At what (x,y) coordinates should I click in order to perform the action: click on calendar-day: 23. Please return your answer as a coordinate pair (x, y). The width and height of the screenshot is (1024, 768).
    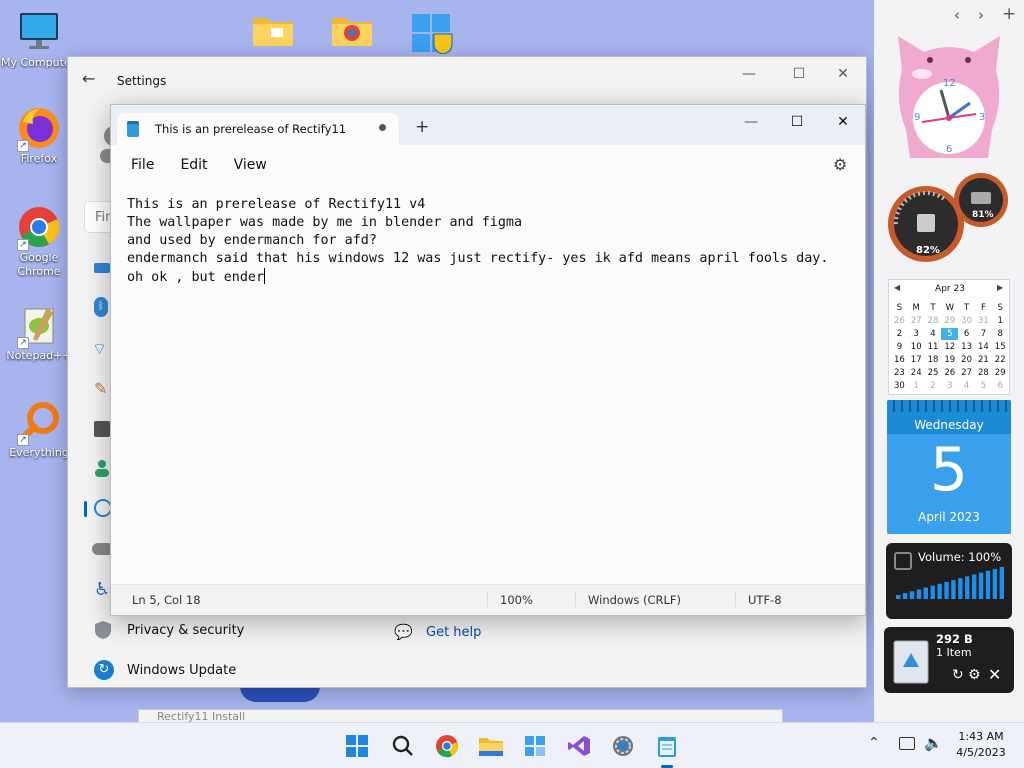
    Looking at the image, I should click on (899, 373).